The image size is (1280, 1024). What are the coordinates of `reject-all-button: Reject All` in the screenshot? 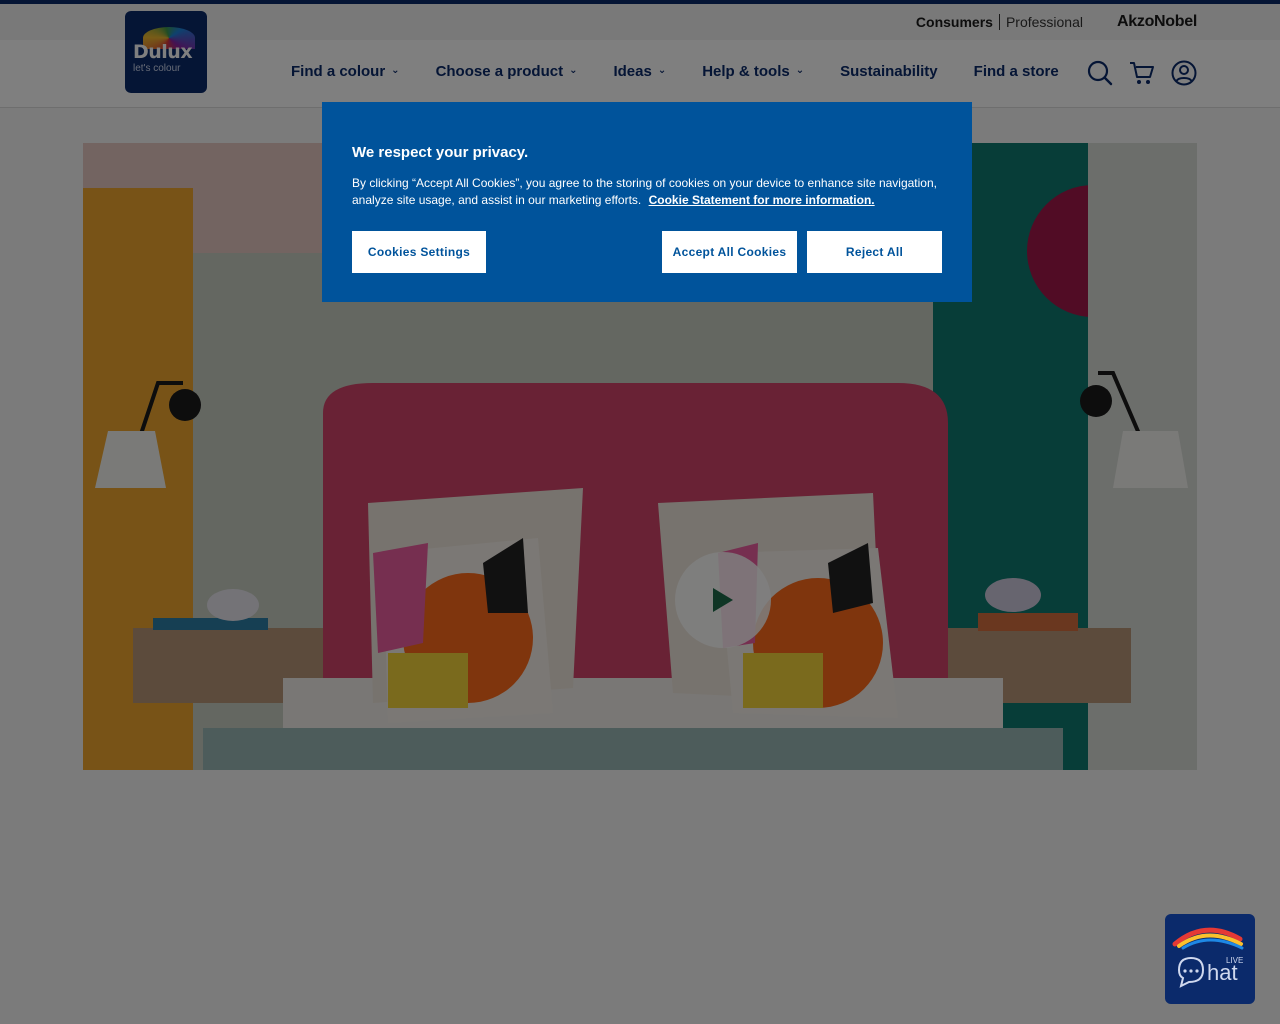 It's located at (874, 252).